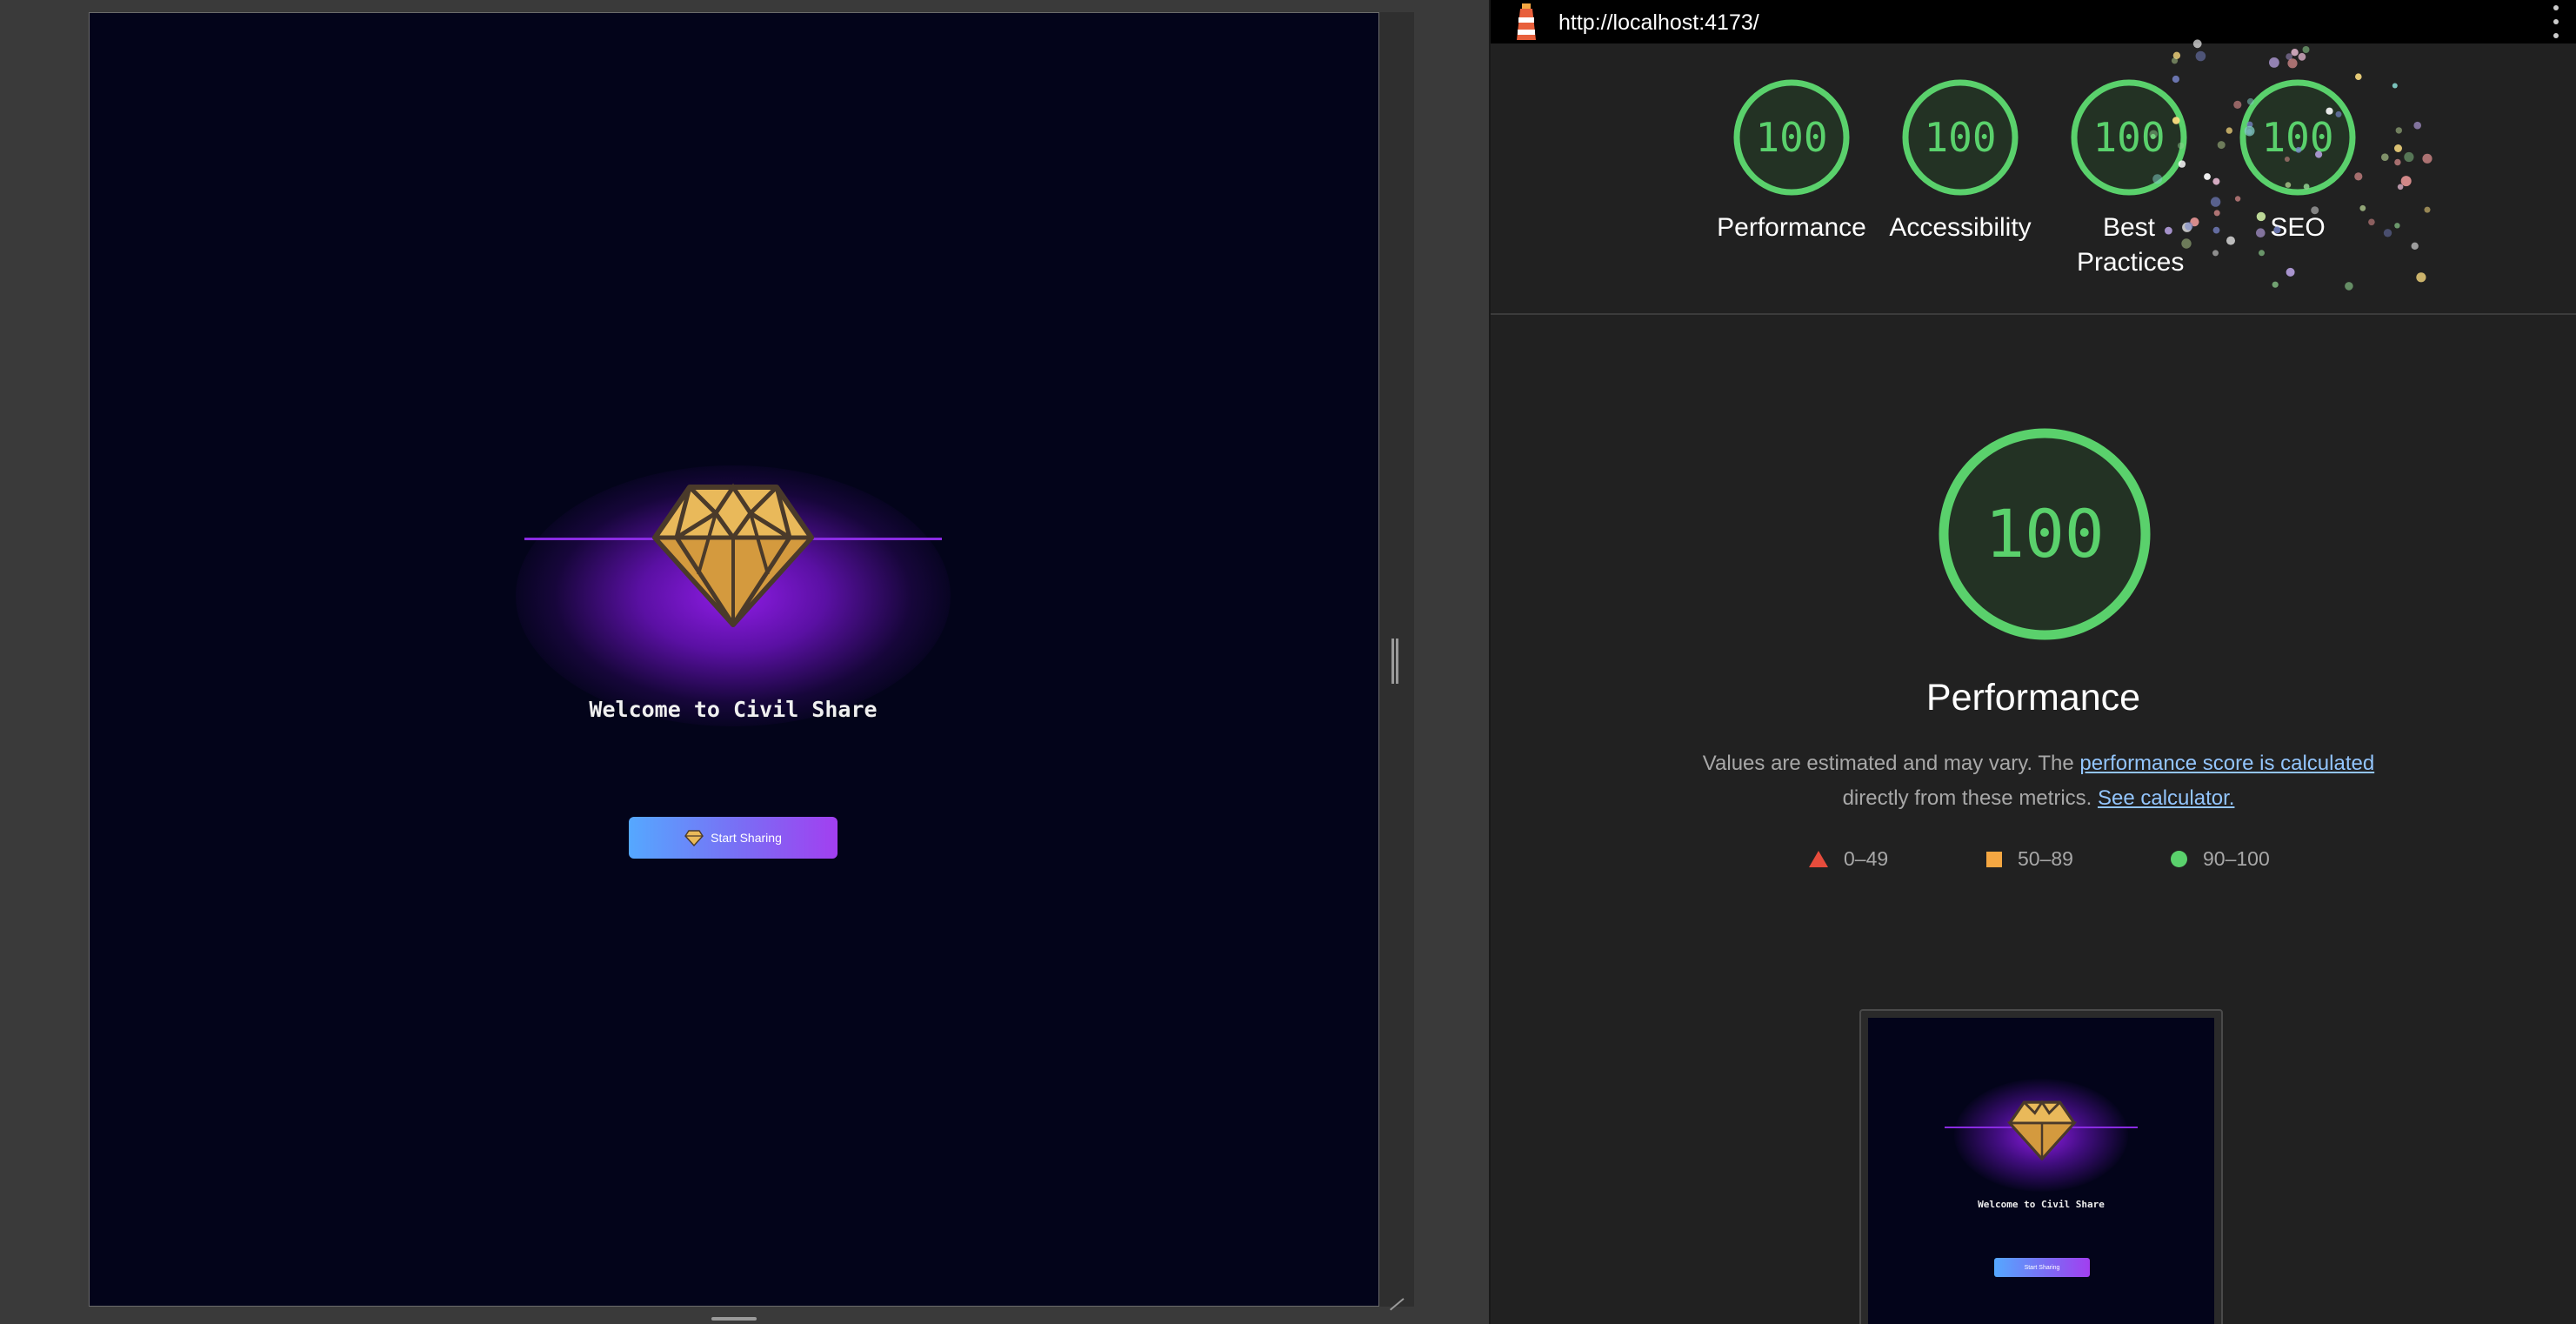 This screenshot has width=2576, height=1324. Describe the element at coordinates (1792, 227) in the screenshot. I see `category-label: Performance` at that location.